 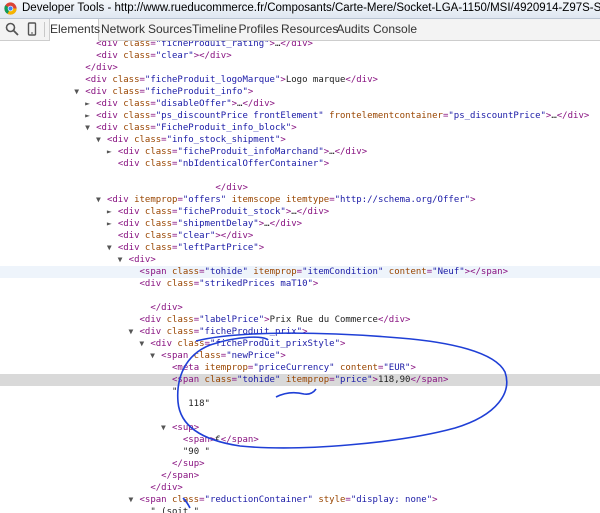 I want to click on device-mode-icon, so click(x=32, y=29).